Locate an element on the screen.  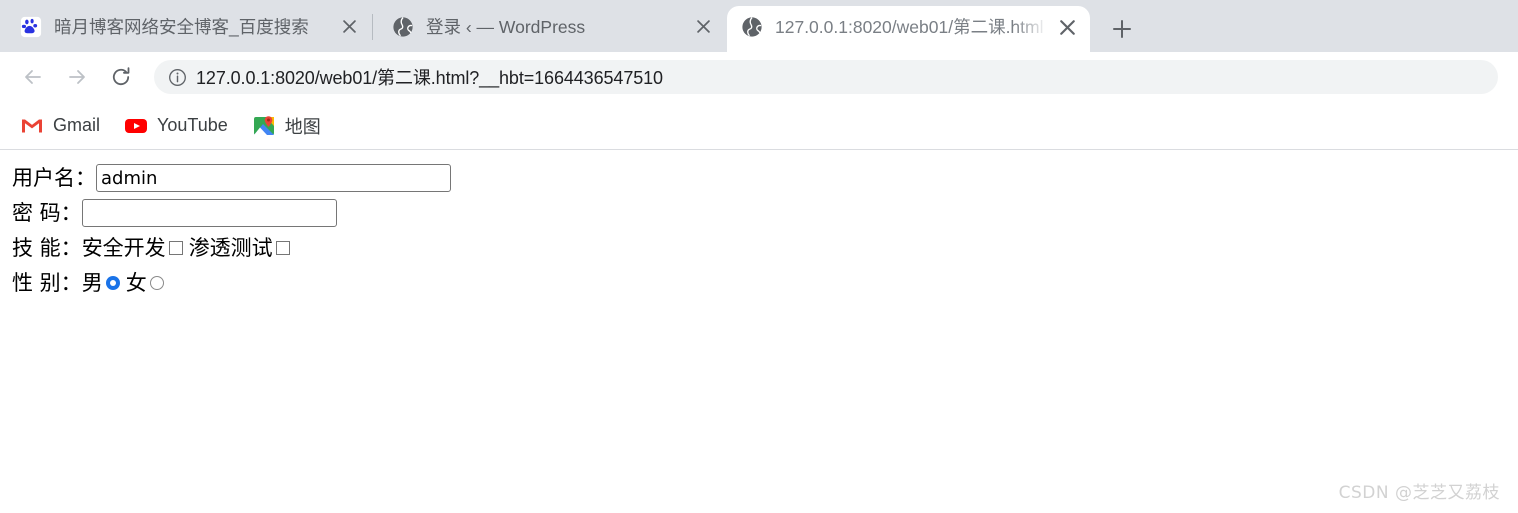
bookmark-youtube: YouTube is located at coordinates (176, 126).